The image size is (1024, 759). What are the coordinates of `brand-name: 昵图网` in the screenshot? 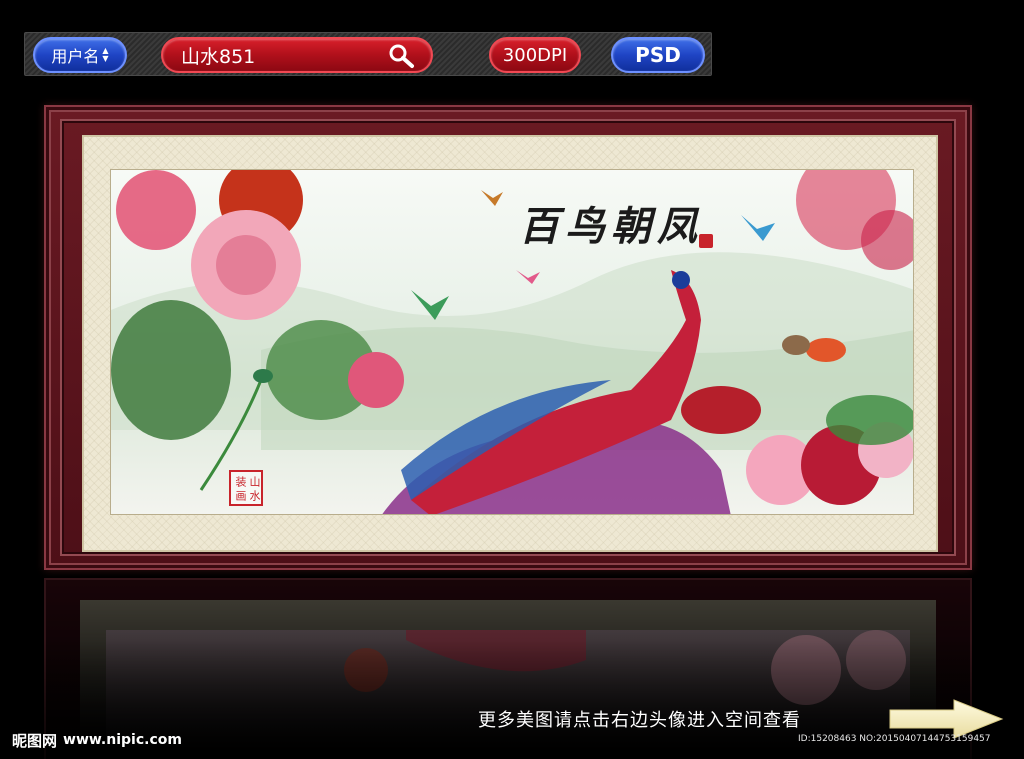 It's located at (35, 740).